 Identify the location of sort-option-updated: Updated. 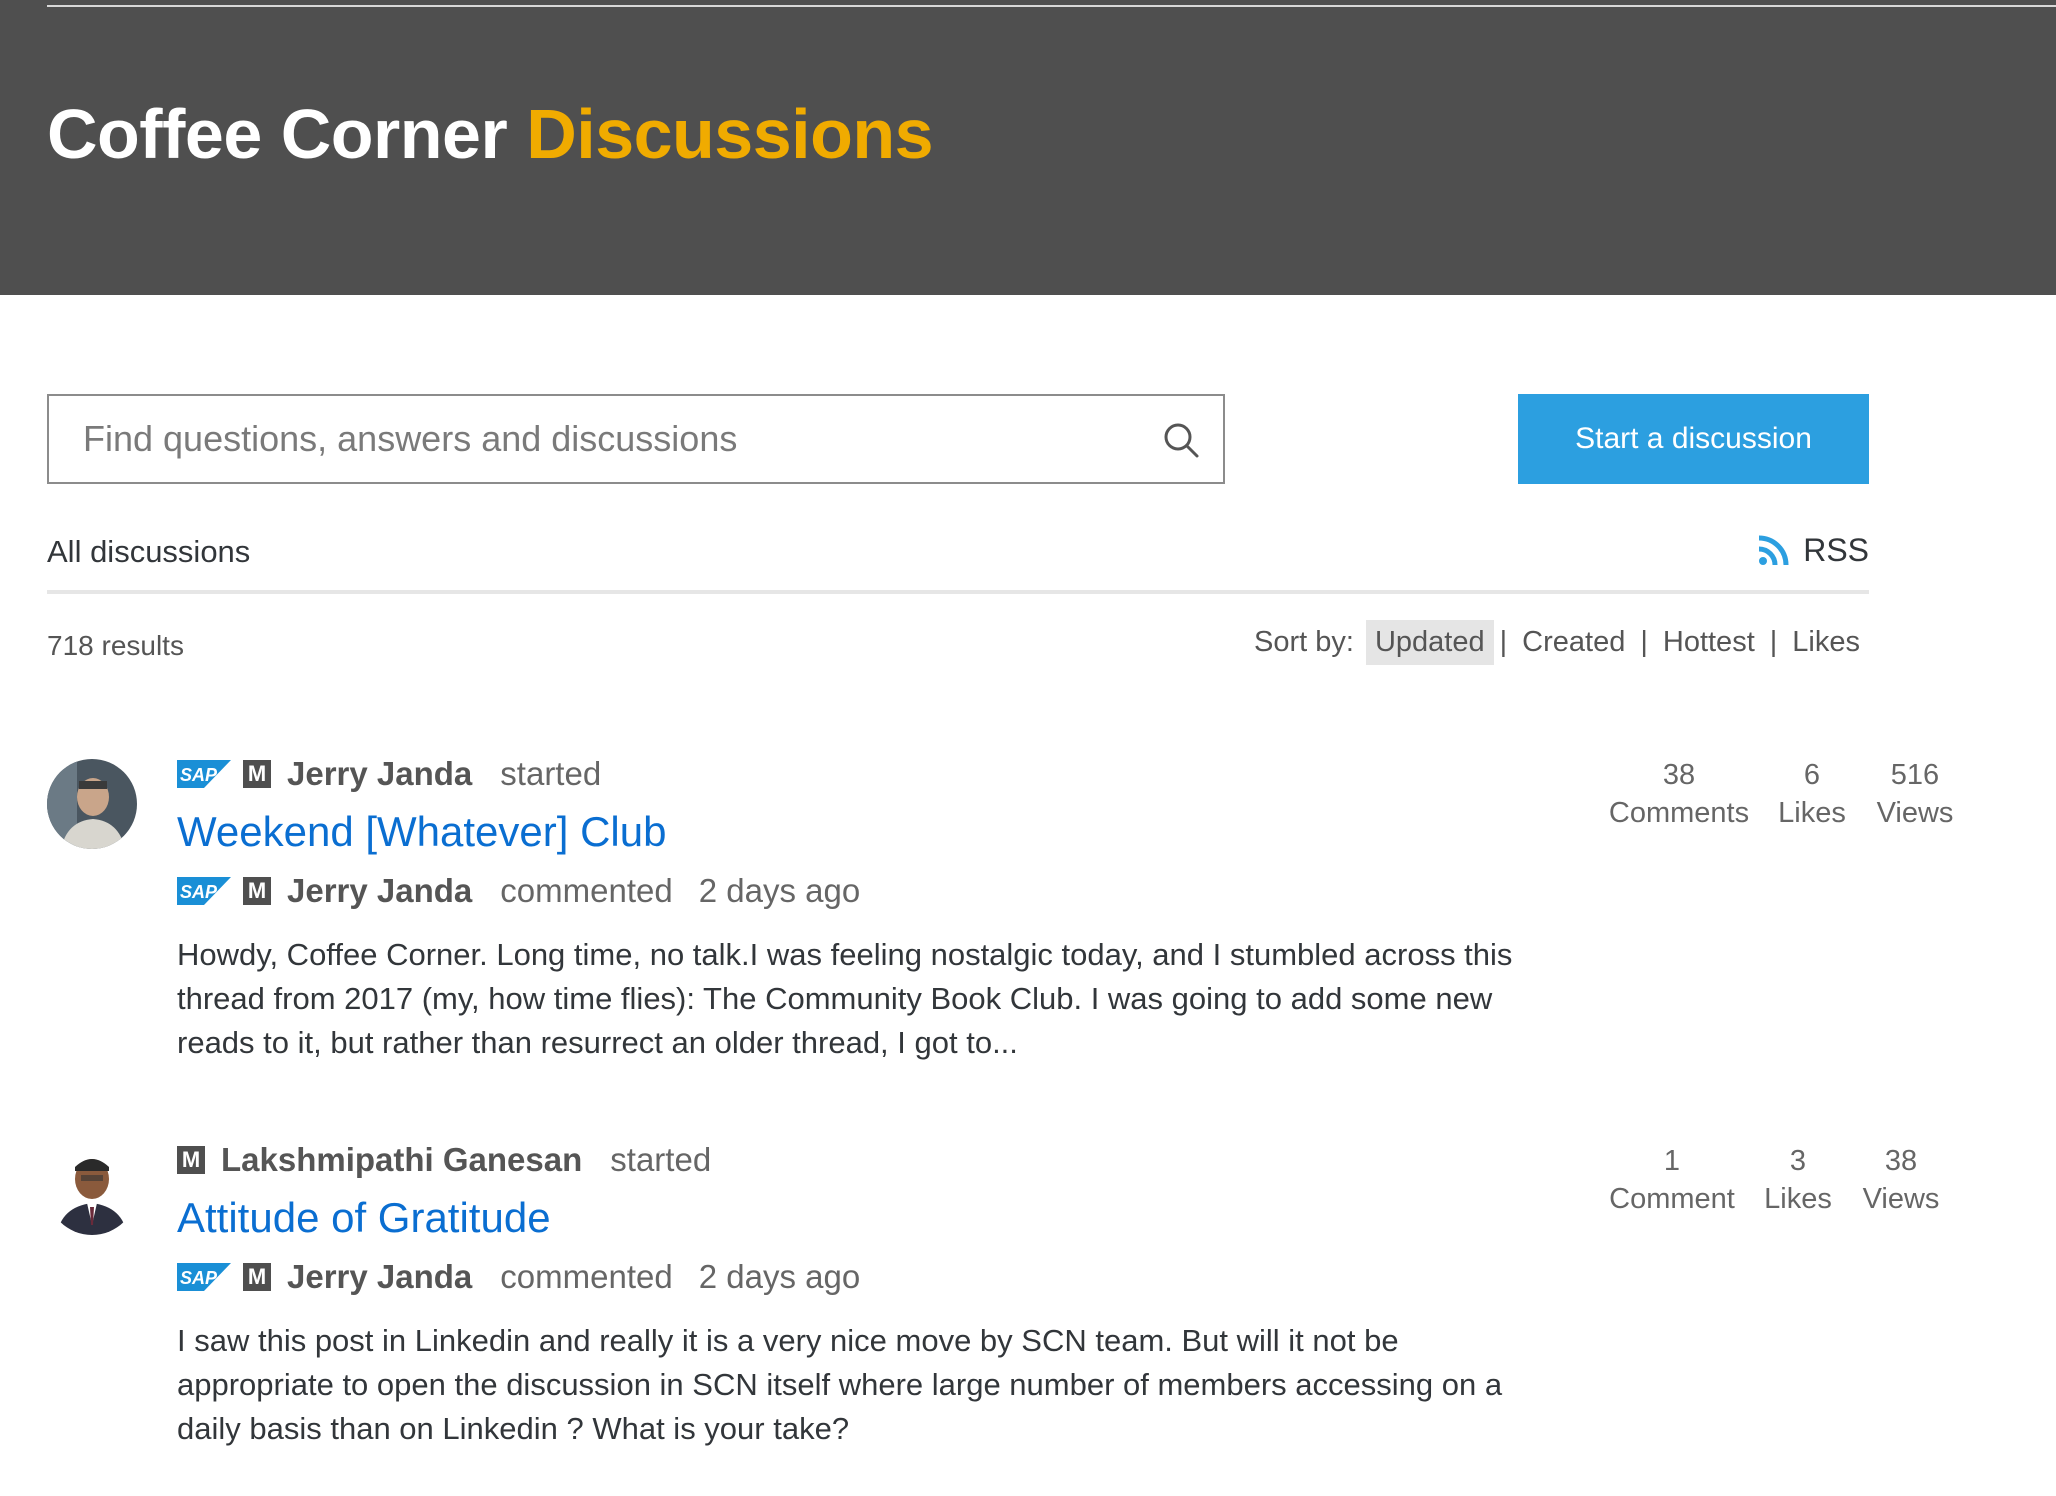
(1429, 642).